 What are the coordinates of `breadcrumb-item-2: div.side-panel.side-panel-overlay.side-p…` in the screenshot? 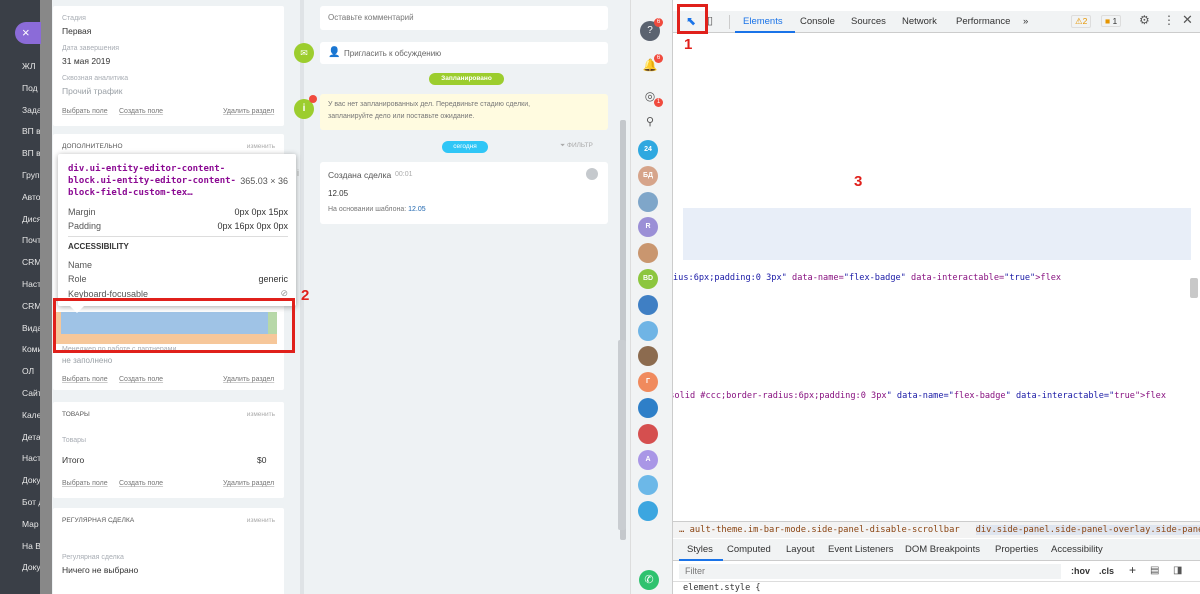 It's located at (1087, 530).